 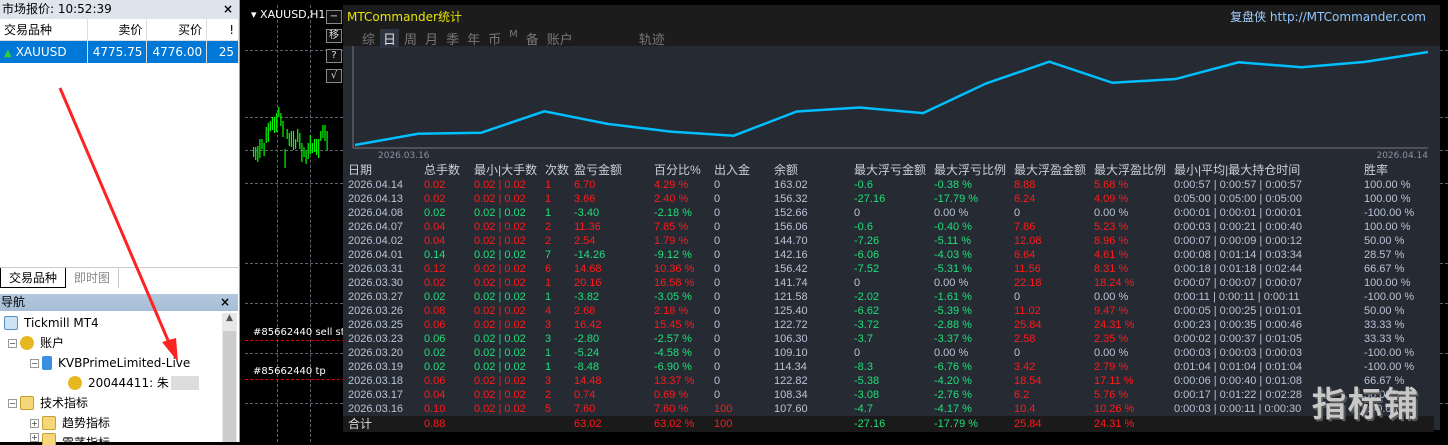 What do you see at coordinates (1348, 17) in the screenshot?
I see `brand-url: http://MTCommander.com` at bounding box center [1348, 17].